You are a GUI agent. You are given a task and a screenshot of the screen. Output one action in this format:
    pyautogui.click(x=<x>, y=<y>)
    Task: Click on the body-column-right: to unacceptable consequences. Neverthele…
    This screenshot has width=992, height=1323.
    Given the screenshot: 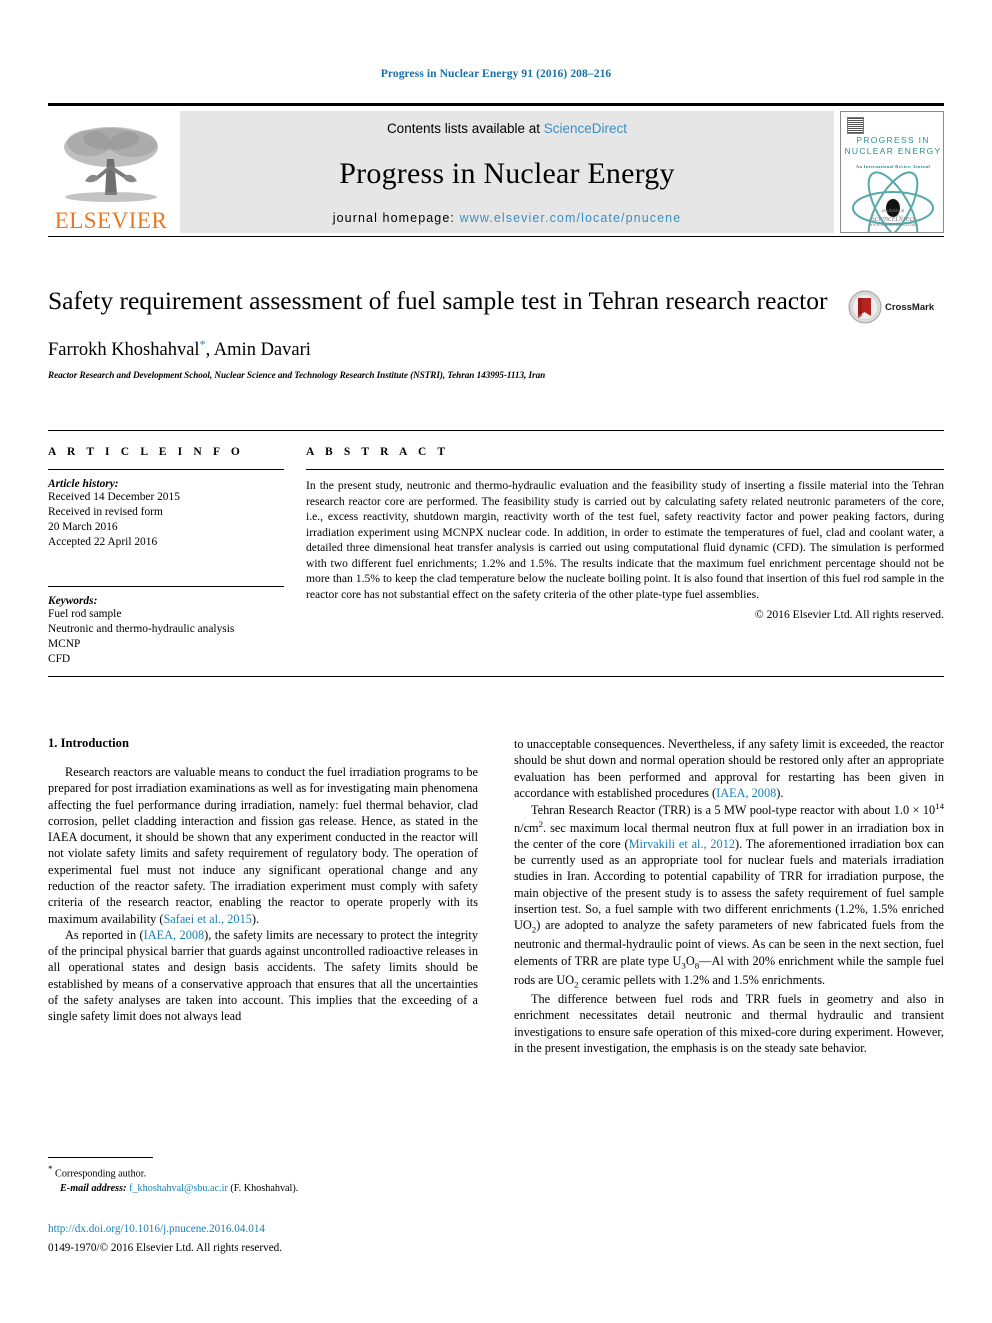 What is the action you would take?
    pyautogui.click(x=729, y=896)
    